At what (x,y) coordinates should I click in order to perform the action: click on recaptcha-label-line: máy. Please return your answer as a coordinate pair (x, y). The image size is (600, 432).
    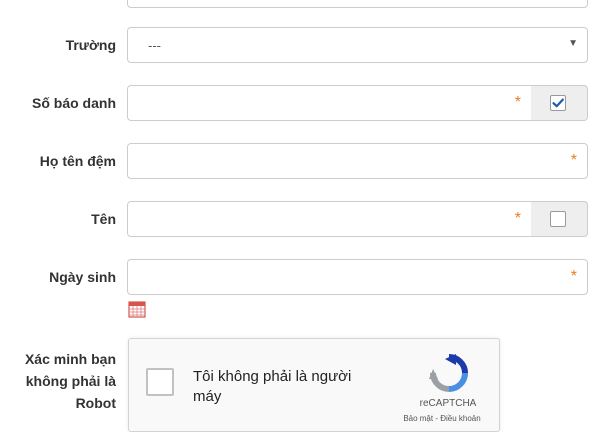
    Looking at the image, I should click on (207, 396).